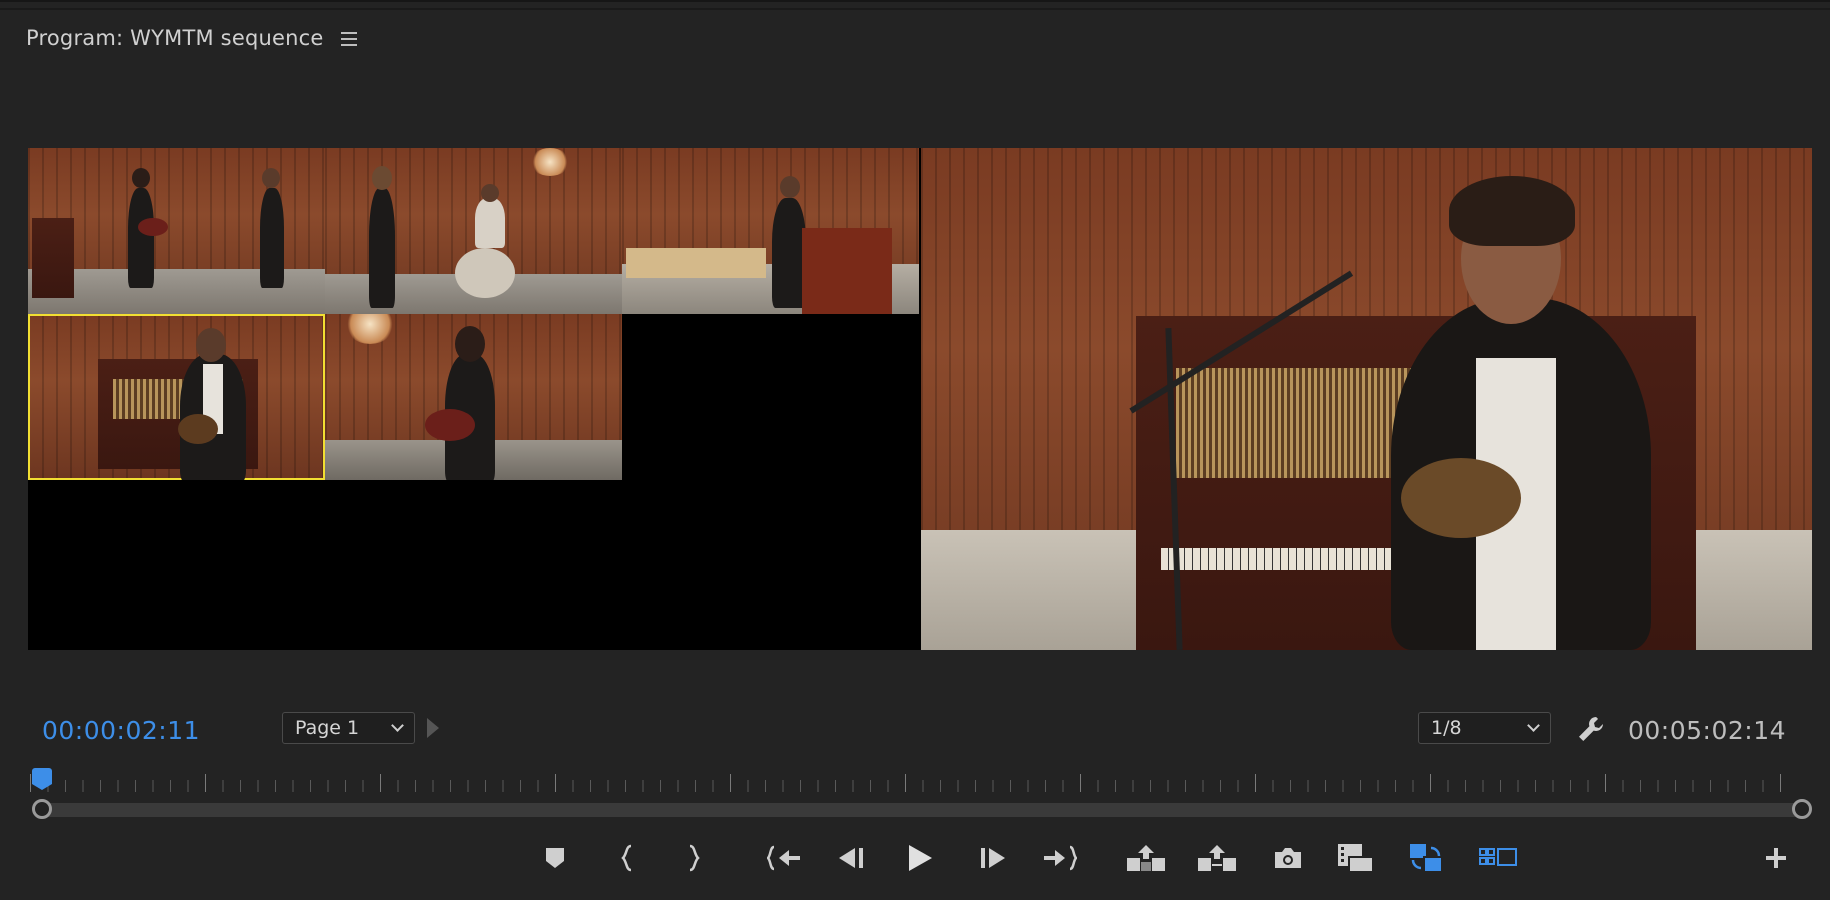 Image resolution: width=1830 pixels, height=900 pixels. What do you see at coordinates (1591, 729) in the screenshot?
I see `wrench-icon` at bounding box center [1591, 729].